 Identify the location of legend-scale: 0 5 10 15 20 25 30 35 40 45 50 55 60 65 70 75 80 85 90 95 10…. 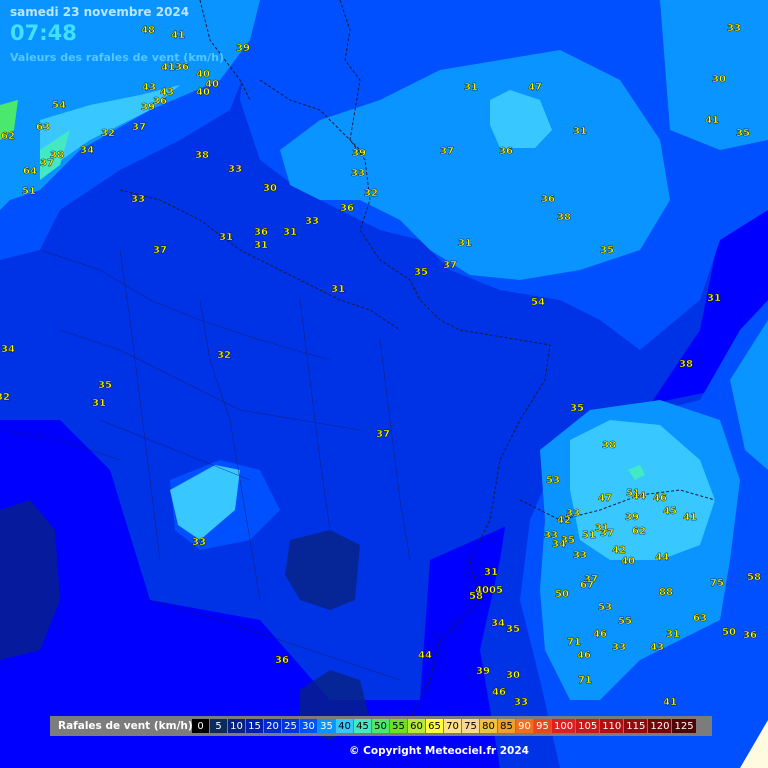
(444, 726).